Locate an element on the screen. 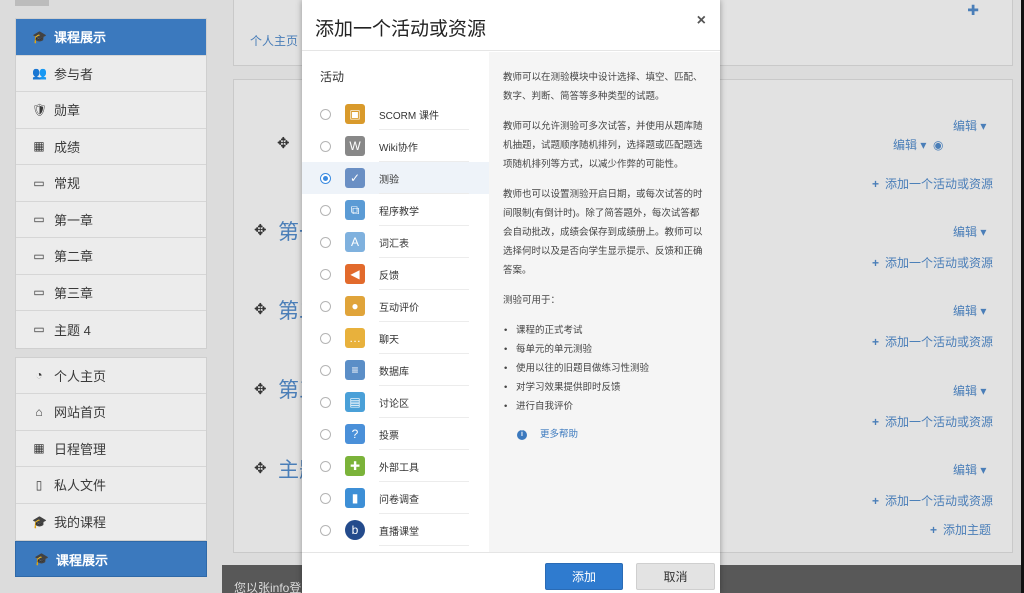 This screenshot has width=1024, height=593. activity-option: … 聊天 is located at coordinates (395, 338).